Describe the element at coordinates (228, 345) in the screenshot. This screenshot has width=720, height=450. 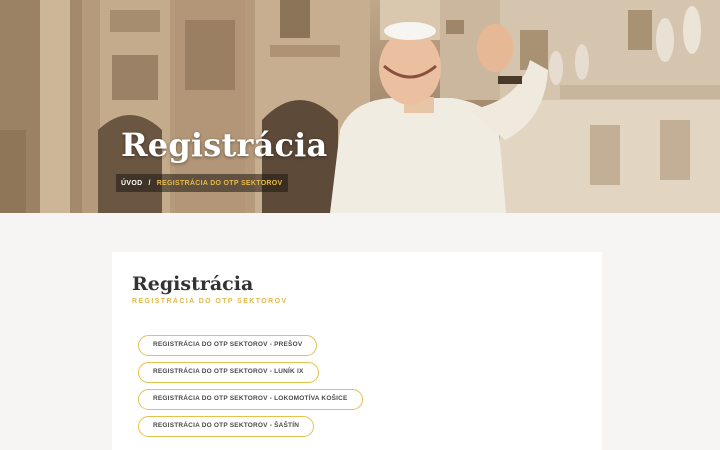
I see `registration-link-presov: REGISTRÁCIA DO OTP SEKTOROV - PREŠOV` at that location.